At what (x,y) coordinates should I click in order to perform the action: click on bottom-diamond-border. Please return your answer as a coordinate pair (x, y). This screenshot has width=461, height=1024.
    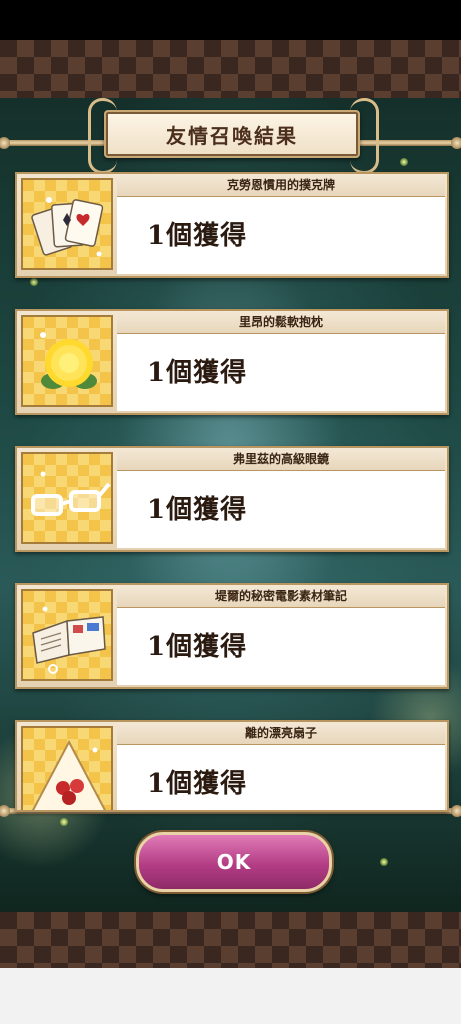
    Looking at the image, I should click on (230, 940).